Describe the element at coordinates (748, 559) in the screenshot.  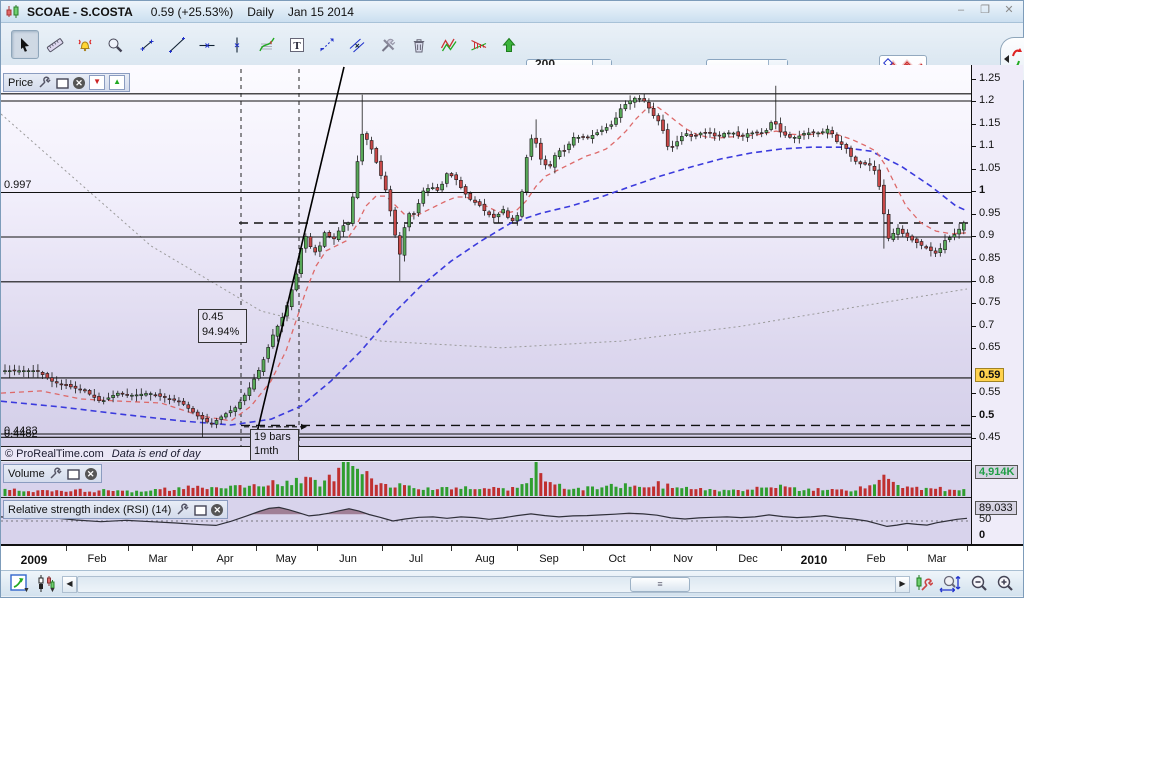
I see `time-axis-label: Dec` at that location.